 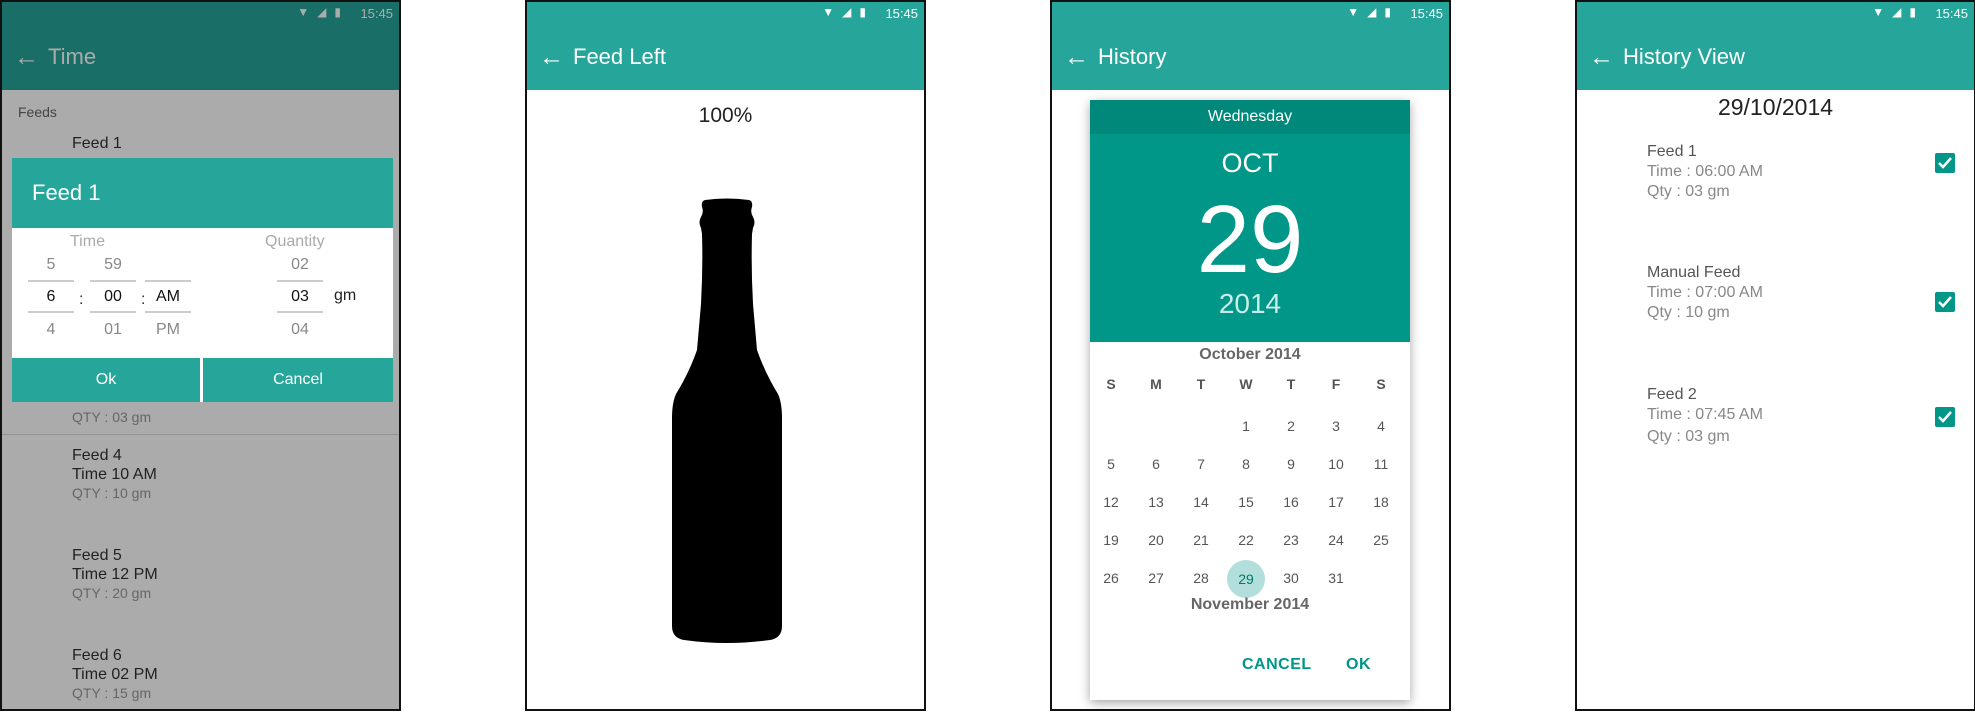 What do you see at coordinates (1111, 502) in the screenshot?
I see `calendar-day: 12` at bounding box center [1111, 502].